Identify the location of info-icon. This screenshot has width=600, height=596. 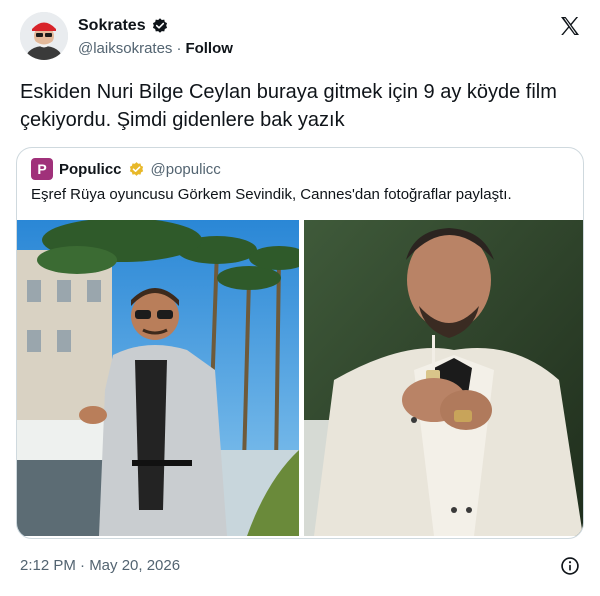
(570, 566).